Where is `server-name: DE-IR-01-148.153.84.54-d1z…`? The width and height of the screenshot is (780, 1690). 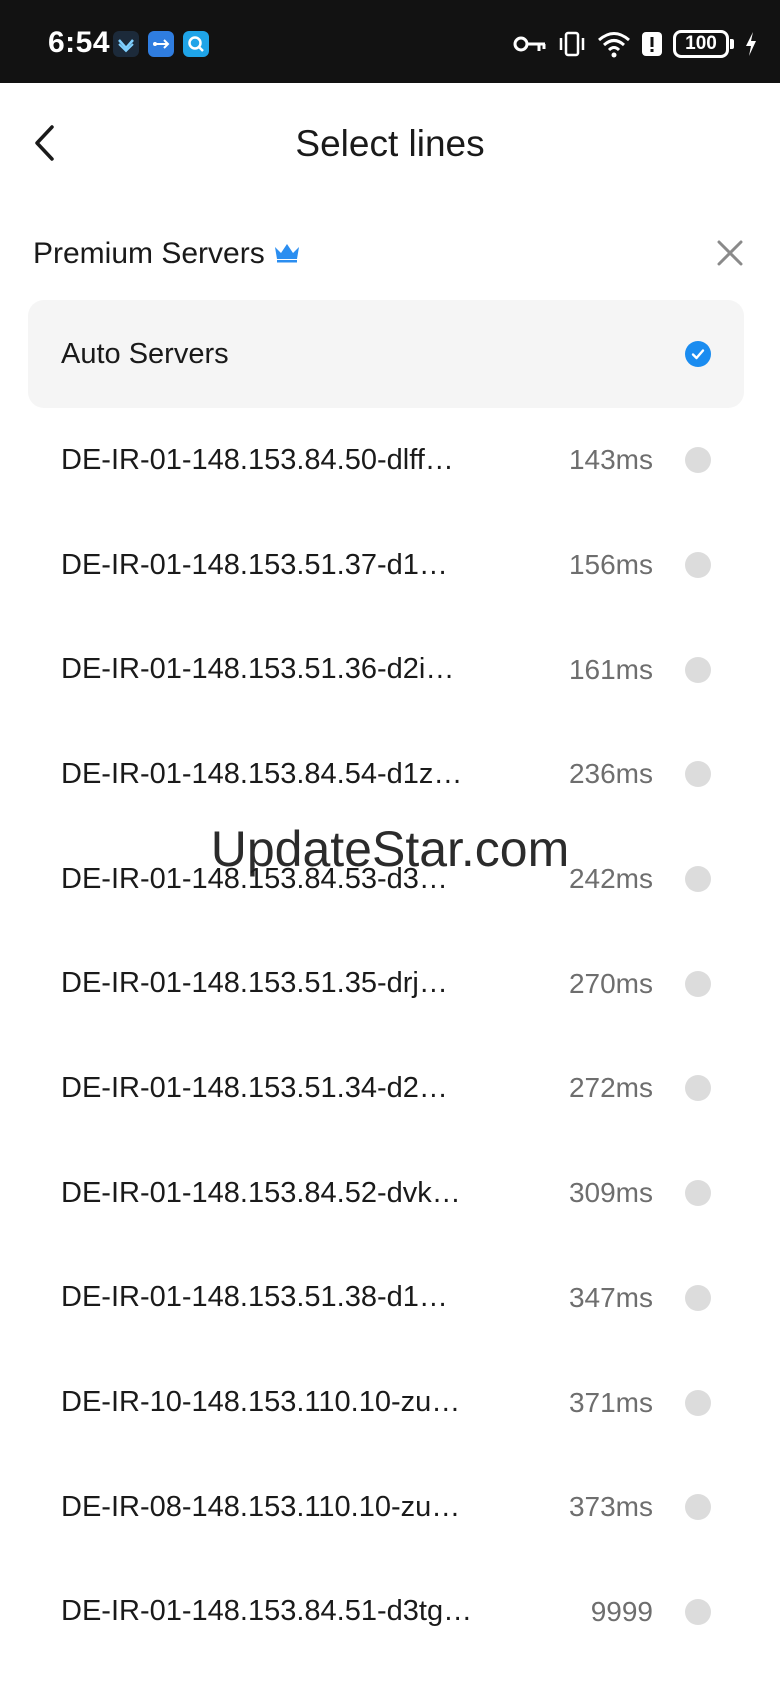 server-name: DE-IR-01-148.153.84.54-d1z… is located at coordinates (262, 773).